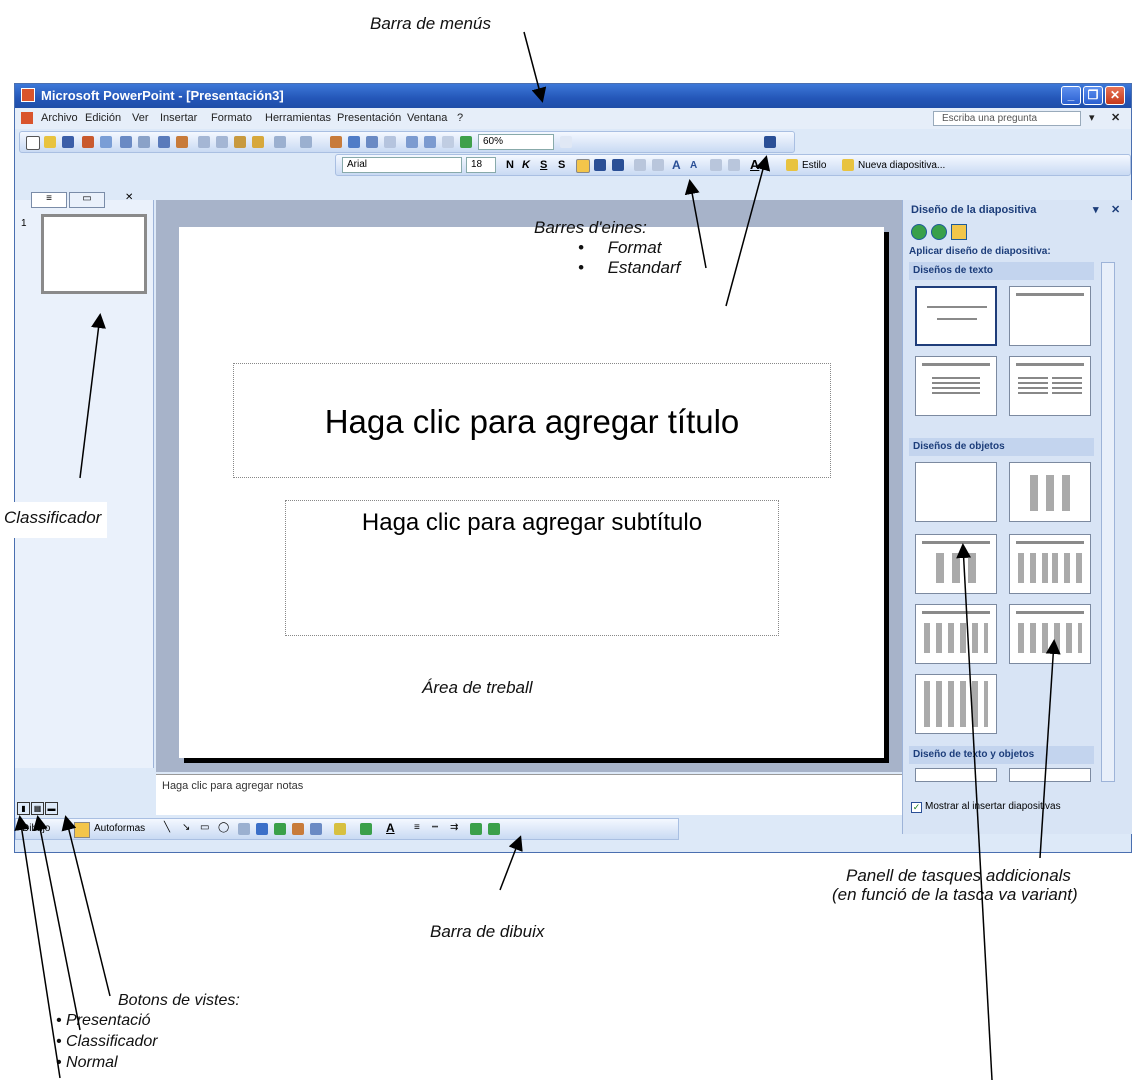 This screenshot has width=1140, height=1080. I want to click on layout-title-text, so click(956, 386).